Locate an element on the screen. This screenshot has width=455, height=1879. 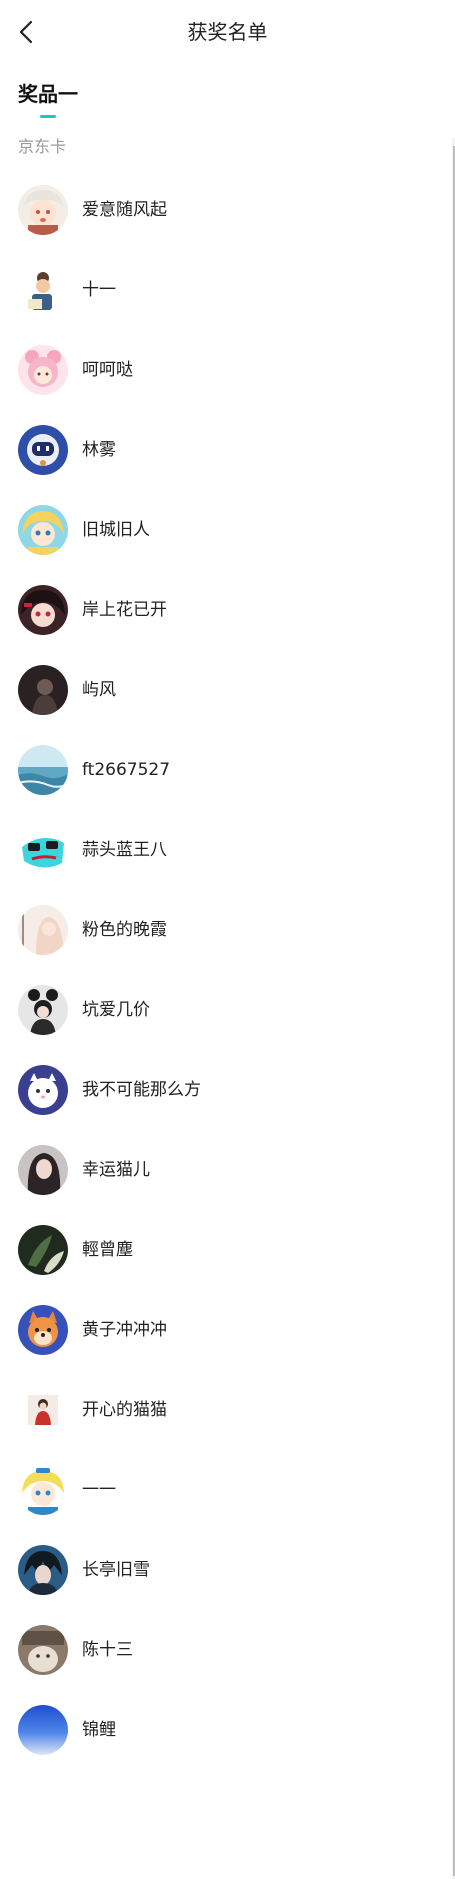
list-item: 陈十三 is located at coordinates (220, 1650).